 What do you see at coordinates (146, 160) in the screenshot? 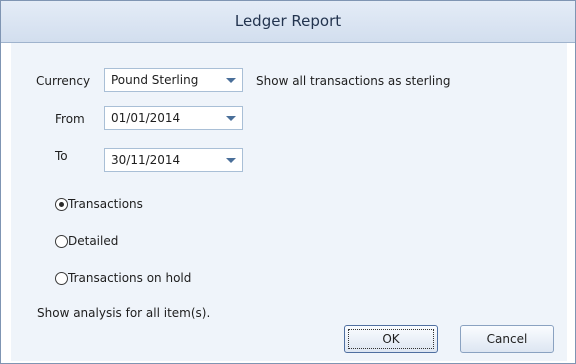
I see `to-date-value: 30/11/2014` at bounding box center [146, 160].